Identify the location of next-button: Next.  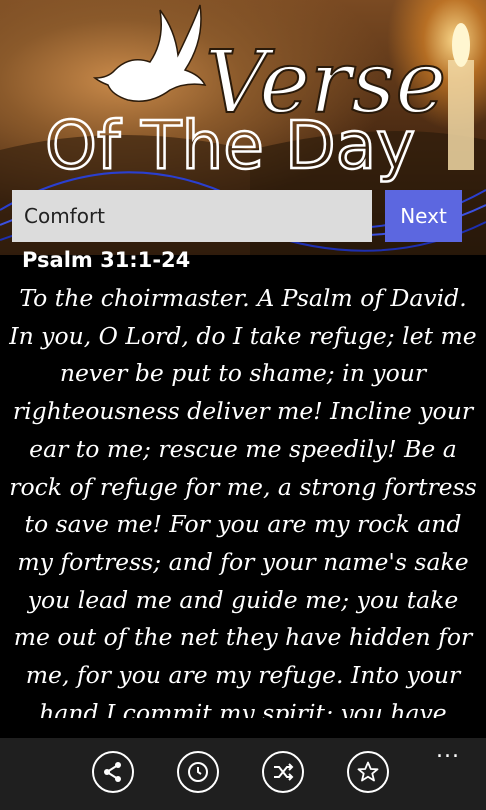
(423, 216).